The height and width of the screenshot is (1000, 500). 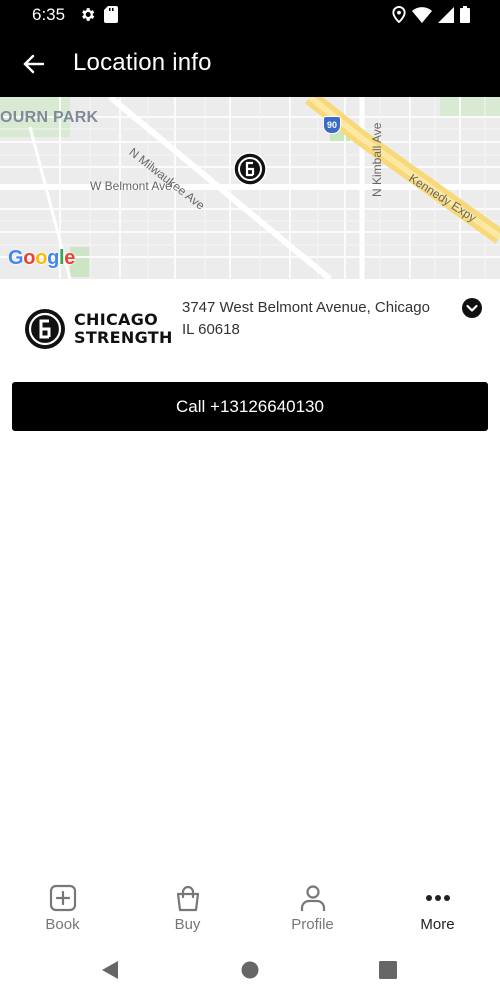 What do you see at coordinates (437, 898) in the screenshot?
I see `more-dots-icon` at bounding box center [437, 898].